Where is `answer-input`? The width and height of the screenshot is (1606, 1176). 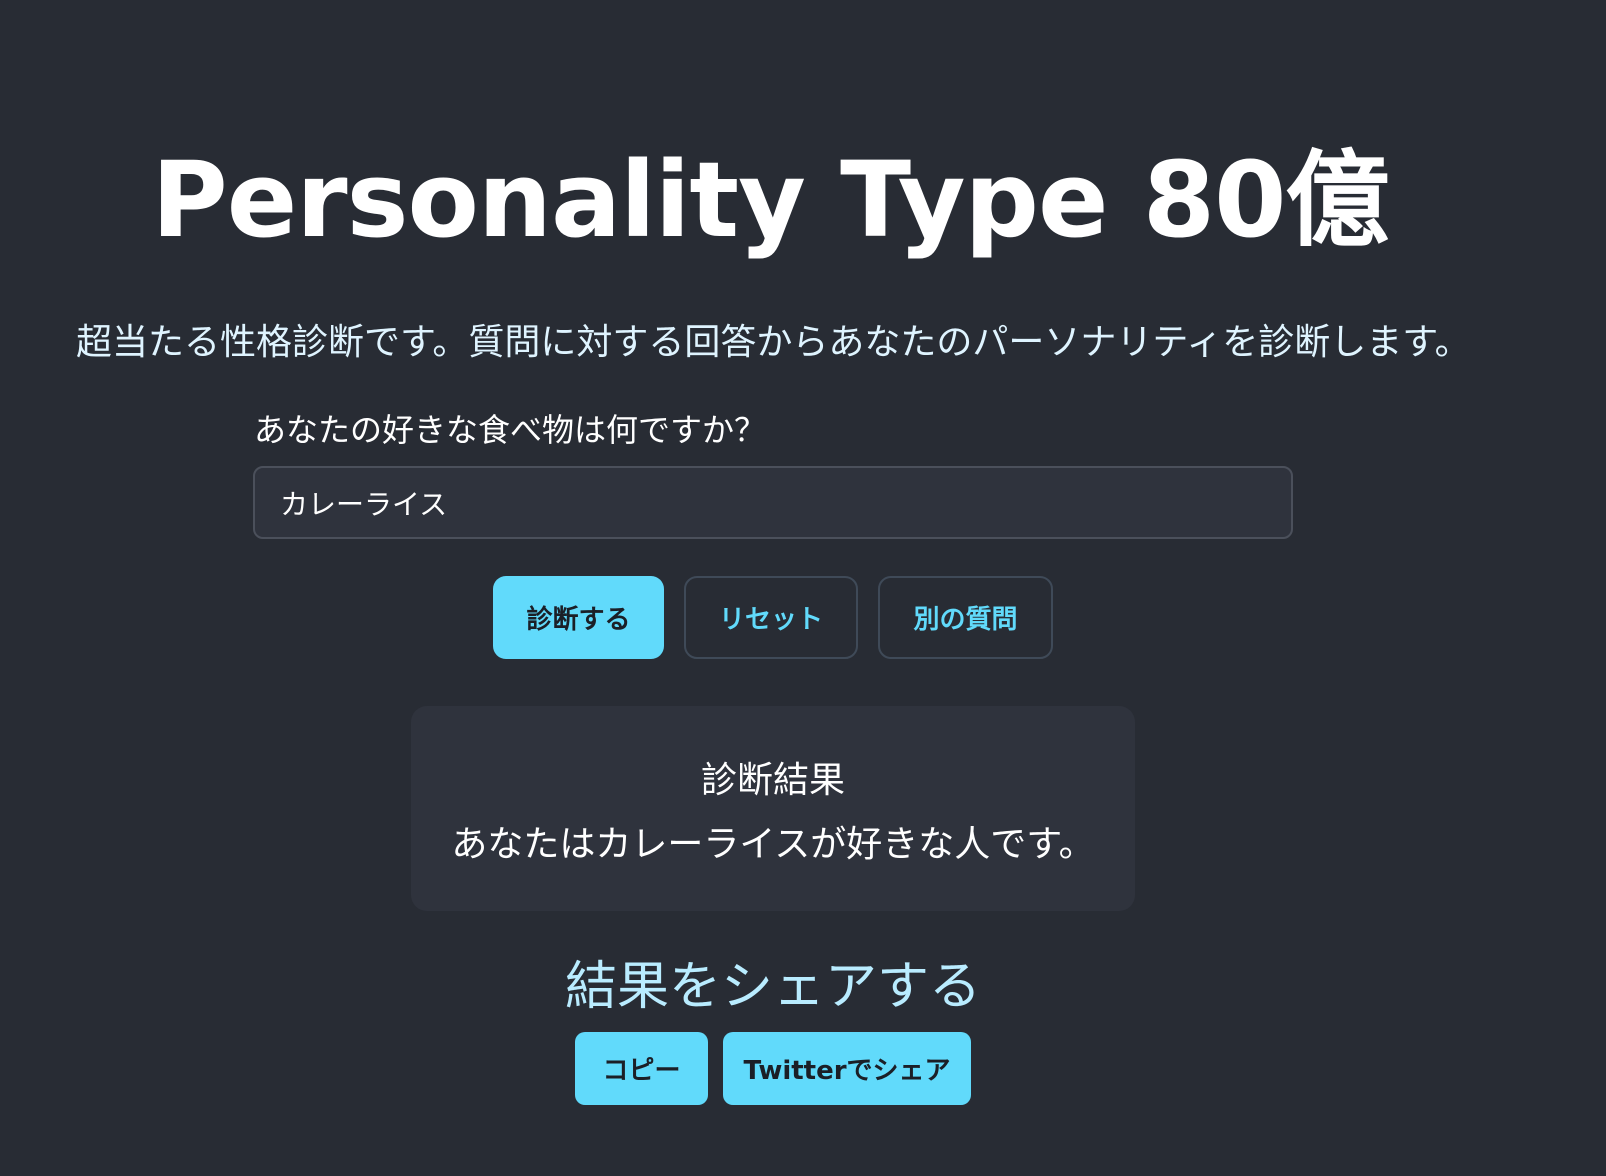 answer-input is located at coordinates (773, 502).